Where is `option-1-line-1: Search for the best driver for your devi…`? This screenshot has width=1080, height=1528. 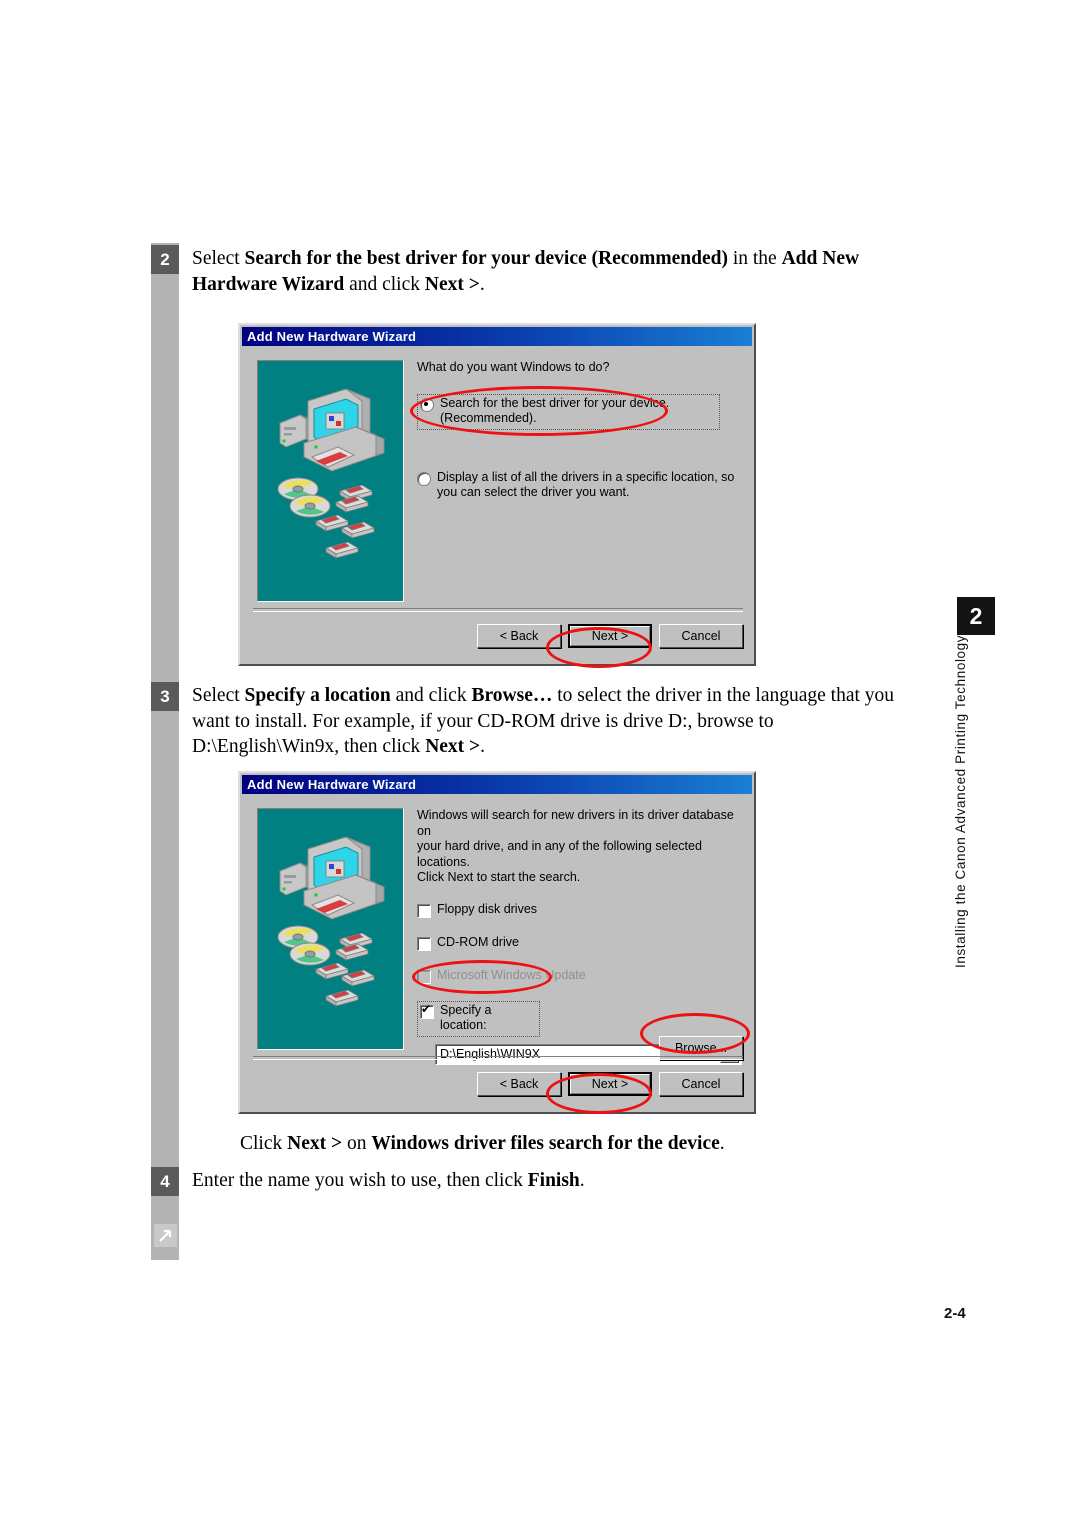
option-1-line-1: Search for the best driver for your devi… is located at coordinates (555, 402).